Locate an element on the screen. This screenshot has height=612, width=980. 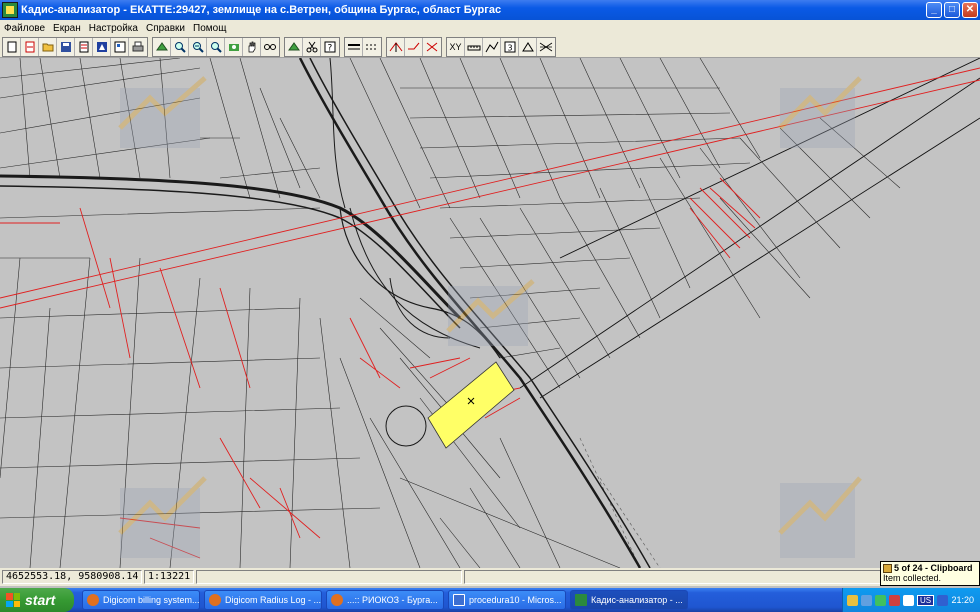
triangle-icon is located at coordinates (528, 46).